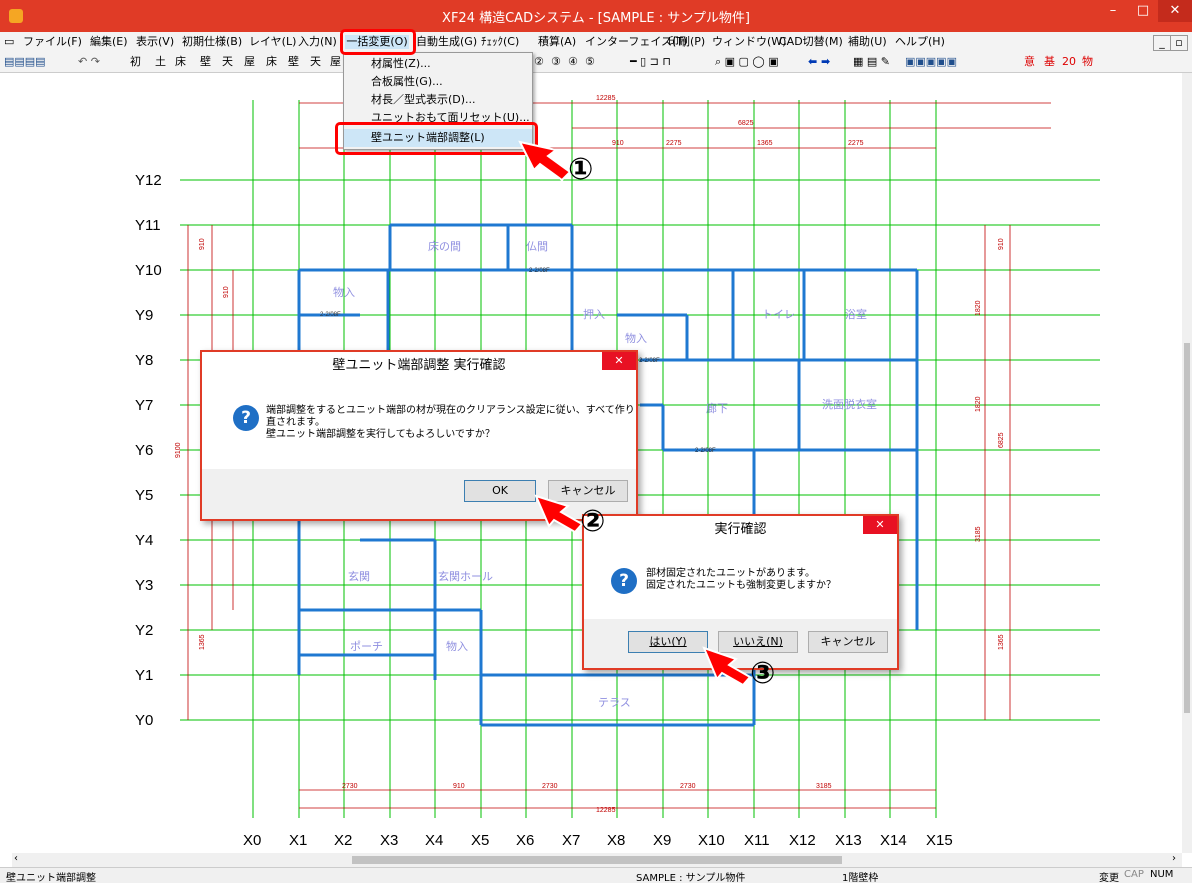 This screenshot has height=884, width=1192. Describe the element at coordinates (205, 62) in the screenshot. I see `toolbar-wall: 壁` at that location.